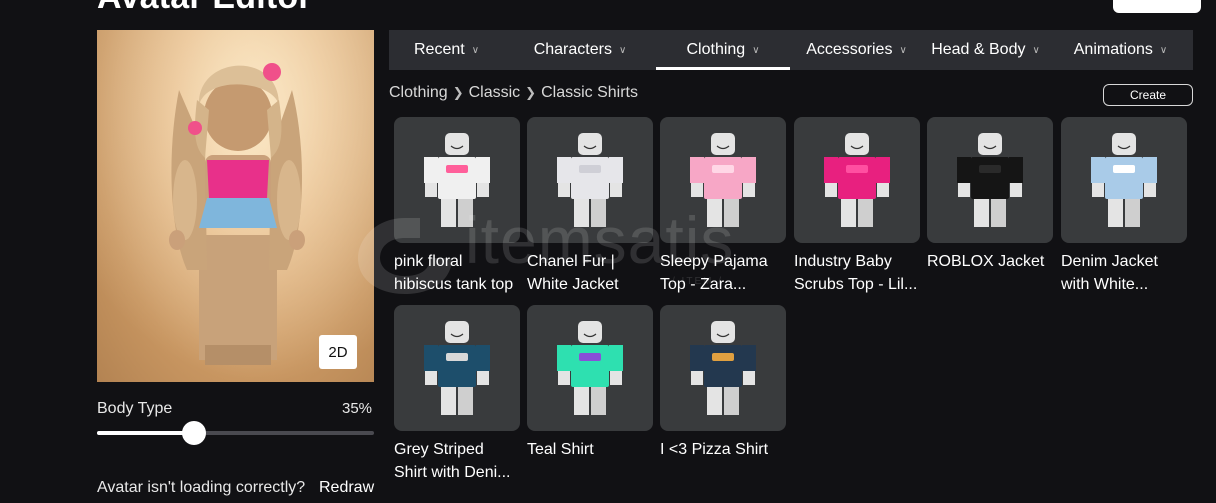 The image size is (1216, 503). I want to click on slider-fill, so click(145, 433).